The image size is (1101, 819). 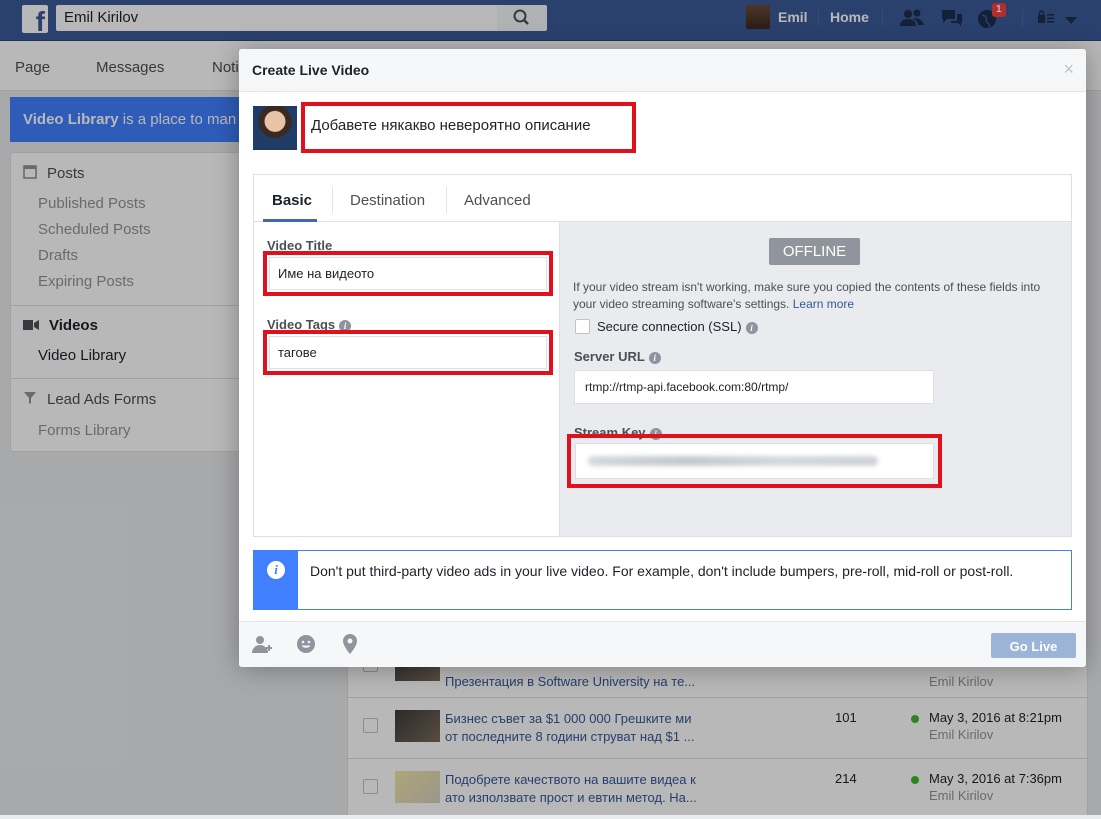 I want to click on stream-key-highlight, so click(x=754, y=461).